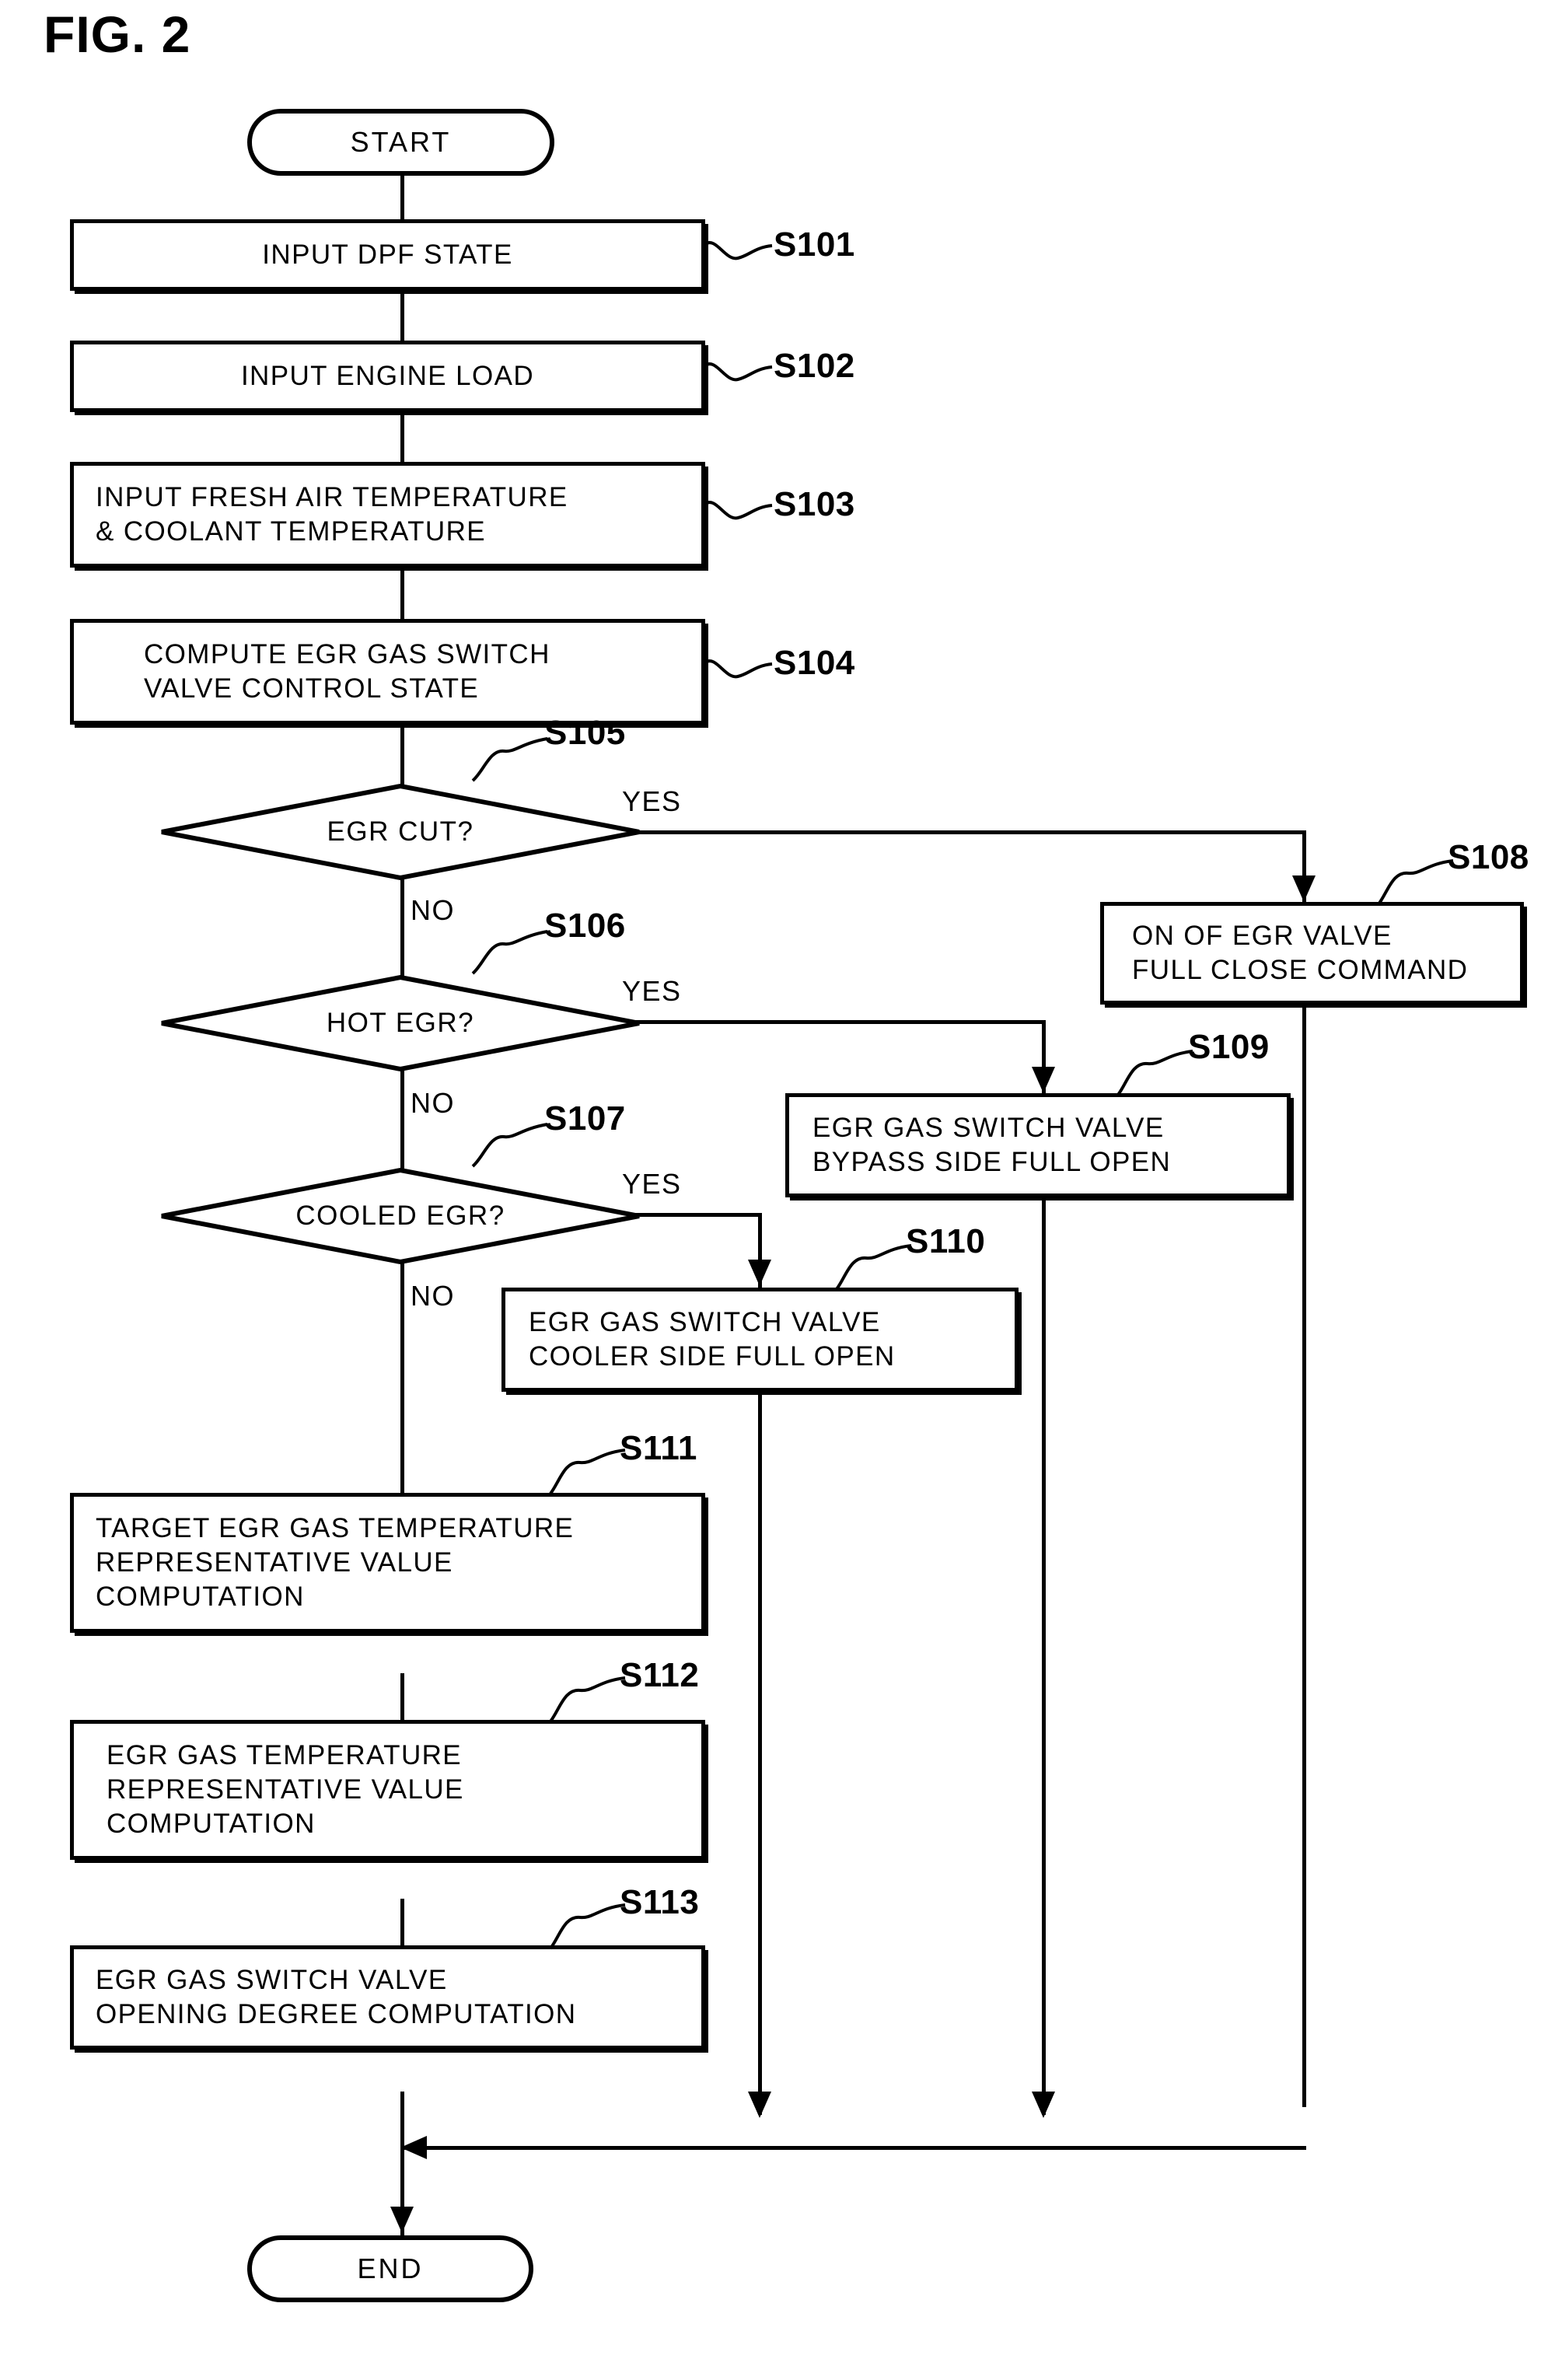 Image resolution: width=1555 pixels, height=2380 pixels. I want to click on node-s105-label: EGR CUT?, so click(400, 832).